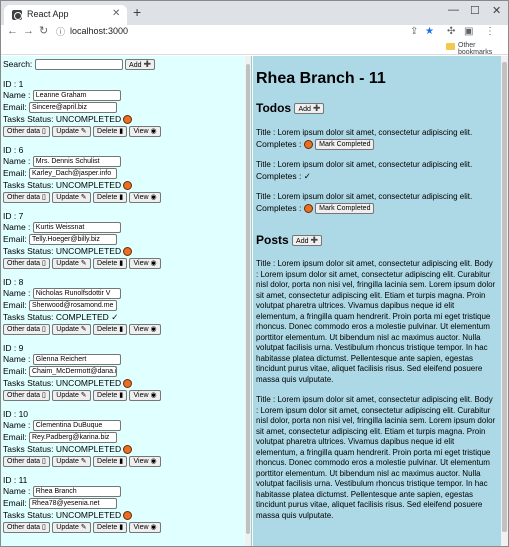 This screenshot has height=547, width=509. What do you see at coordinates (73, 438) in the screenshot?
I see `email-field: Rey.Padberg@karina.biz` at bounding box center [73, 438].